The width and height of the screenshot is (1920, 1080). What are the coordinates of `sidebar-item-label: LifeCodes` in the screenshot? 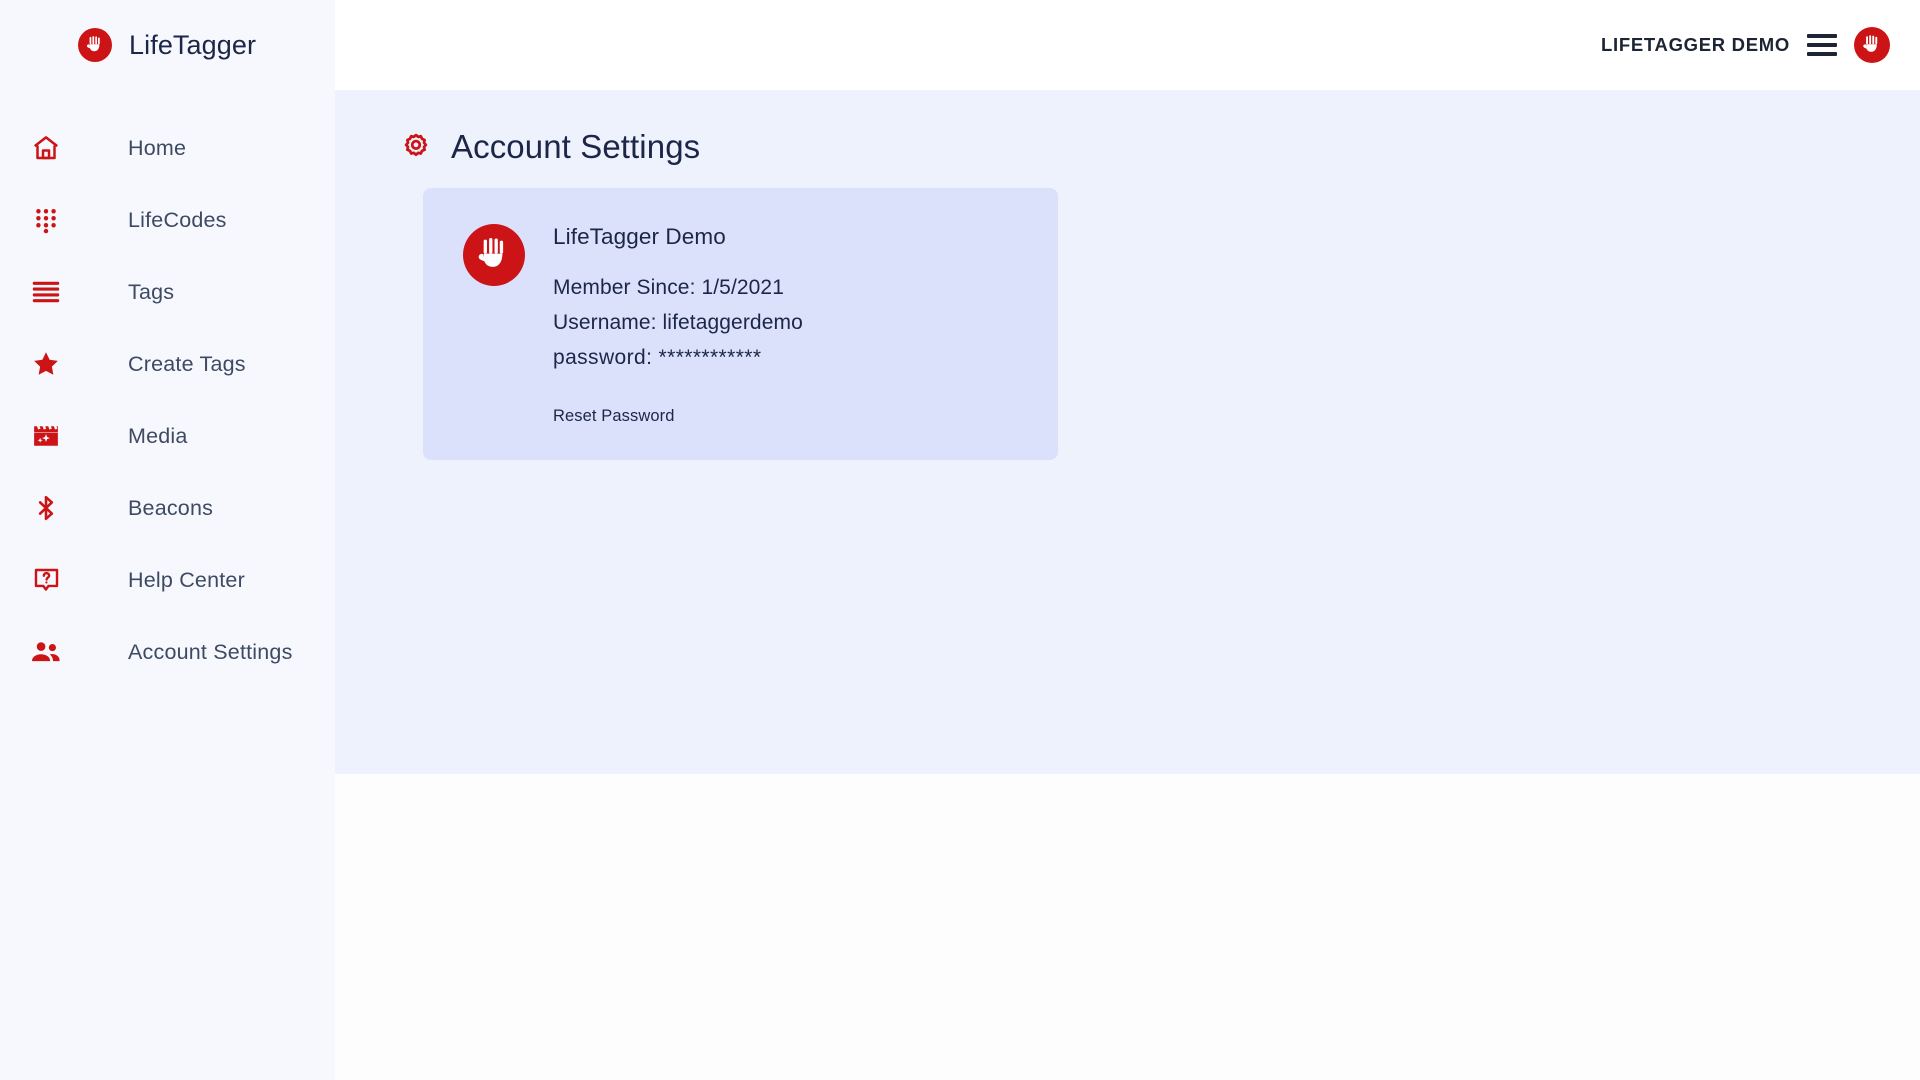 It's located at (177, 219).